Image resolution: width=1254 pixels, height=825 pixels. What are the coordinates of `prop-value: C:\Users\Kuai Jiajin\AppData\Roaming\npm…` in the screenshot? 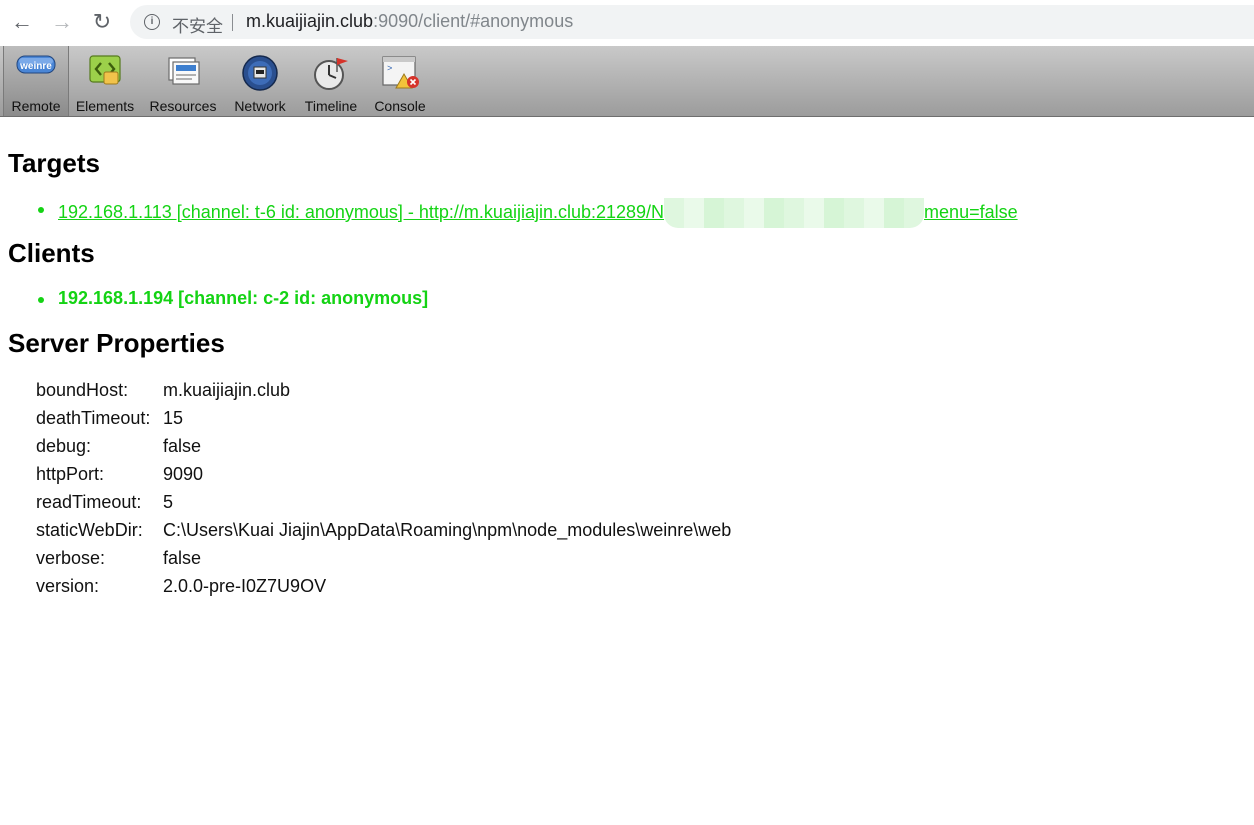 It's located at (447, 530).